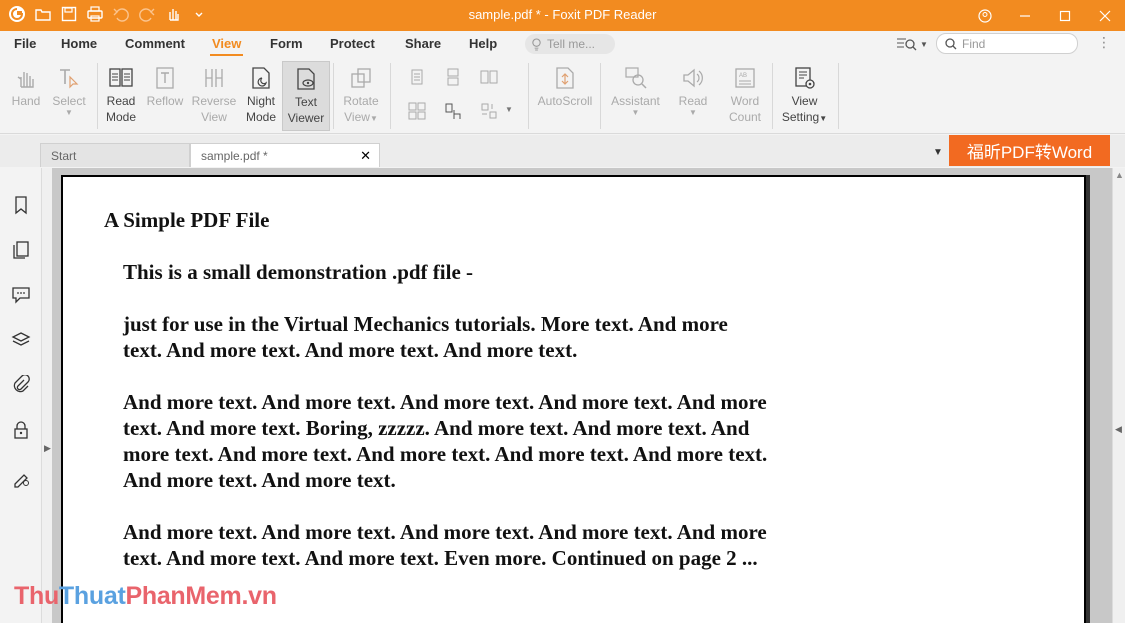 This screenshot has height=623, width=1125. Describe the element at coordinates (1118, 395) in the screenshot. I see `vertical-scrollbar: ▲ ◀` at that location.